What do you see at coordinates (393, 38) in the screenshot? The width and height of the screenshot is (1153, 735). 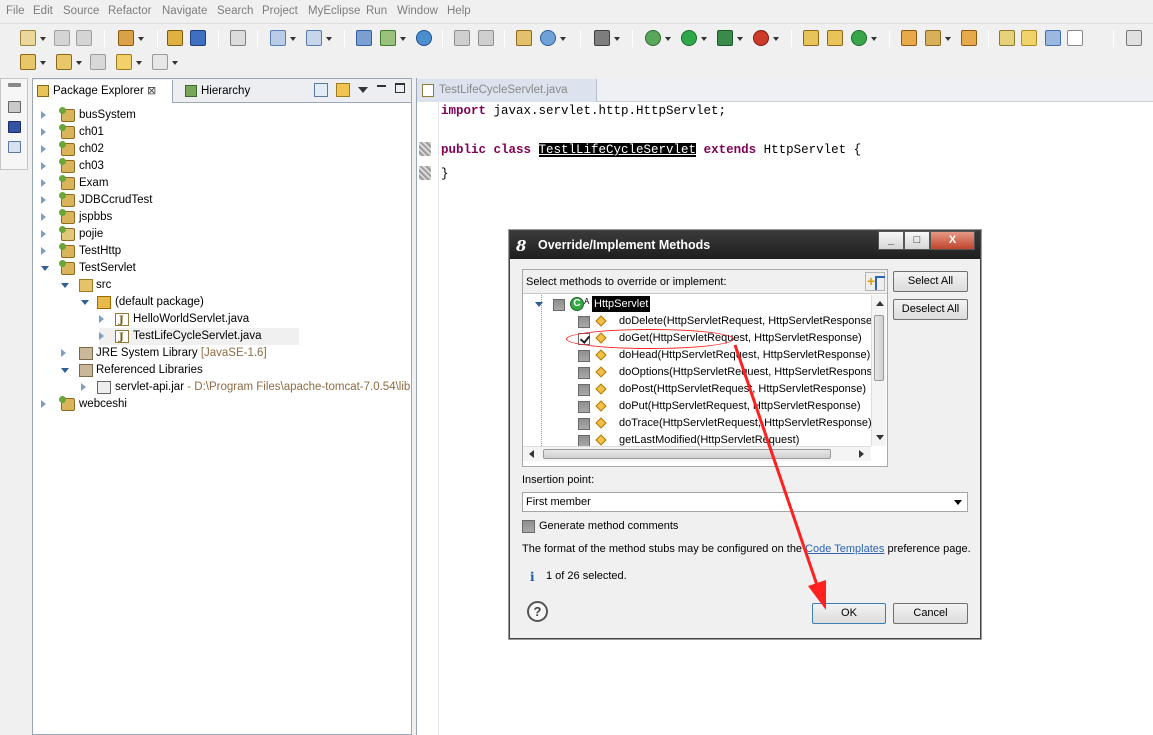 I see `add-deployment-icon` at bounding box center [393, 38].